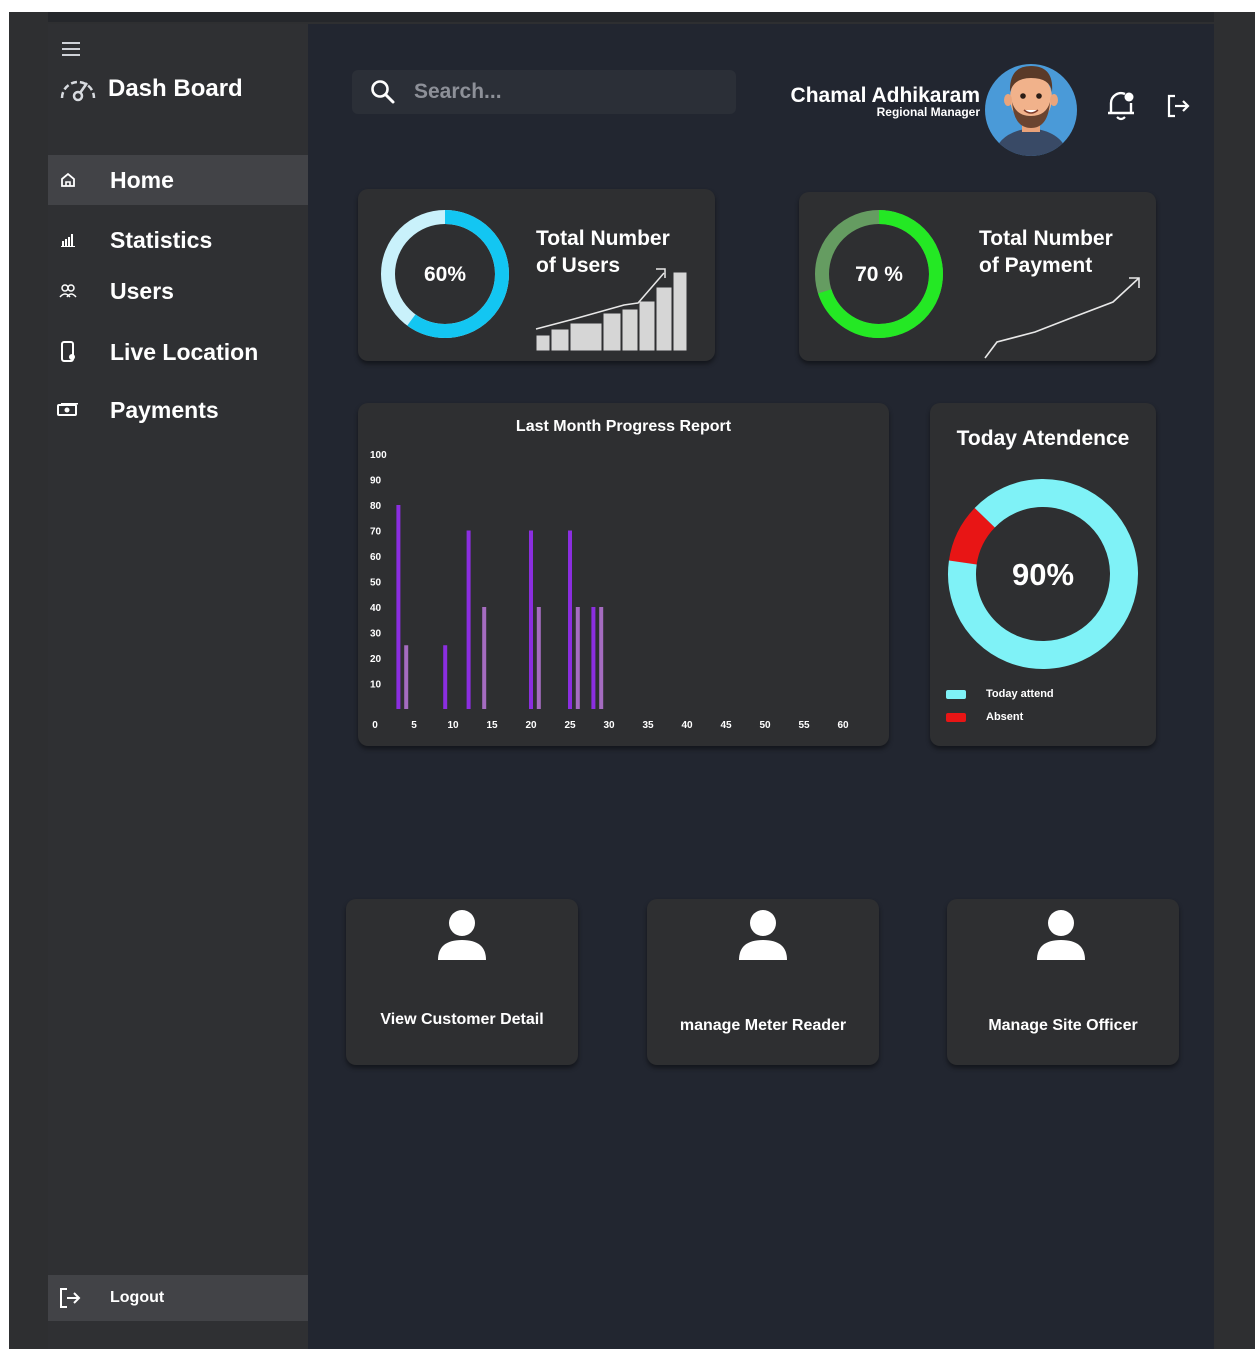  I want to click on y-tick-label: 90, so click(376, 481).